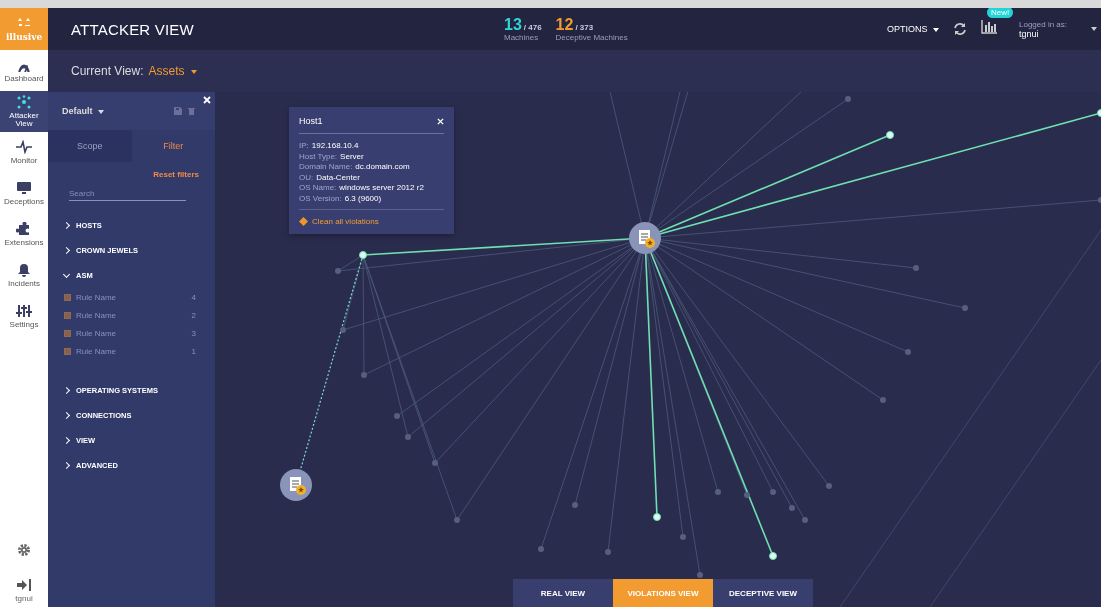 The height and width of the screenshot is (607, 1101). I want to click on field-label: OS Version:, so click(320, 198).